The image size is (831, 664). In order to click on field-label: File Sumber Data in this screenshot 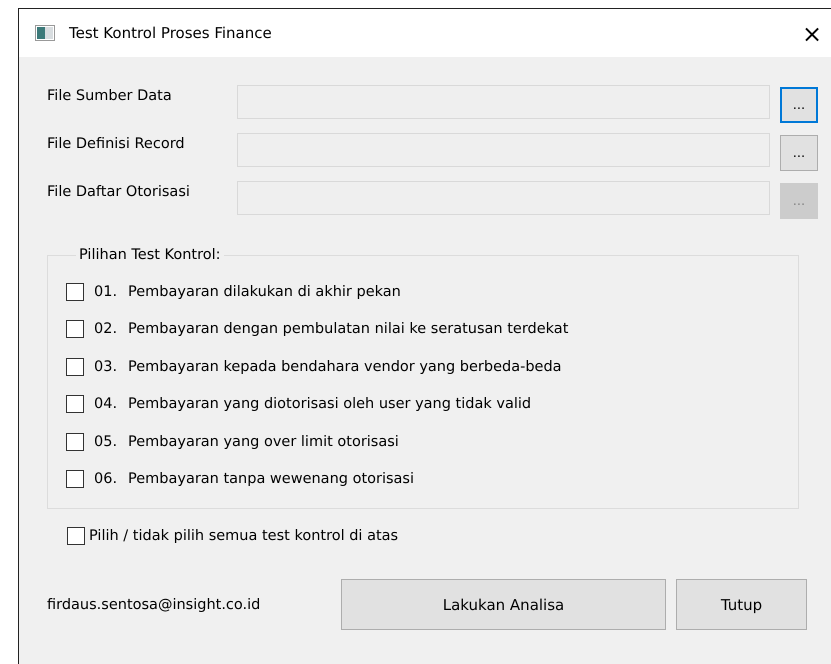, I will do `click(110, 95)`.